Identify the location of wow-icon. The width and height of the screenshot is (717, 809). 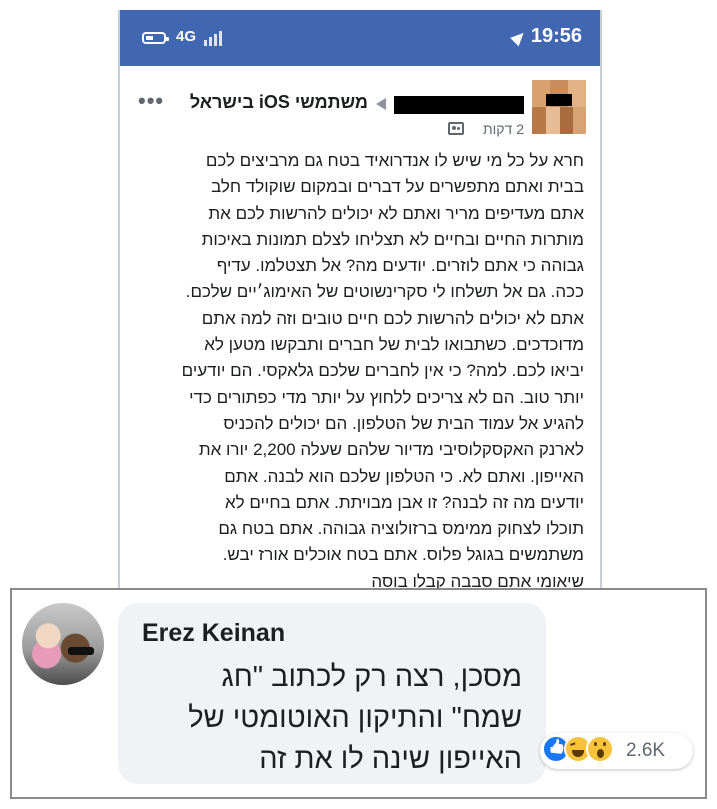
(600, 749).